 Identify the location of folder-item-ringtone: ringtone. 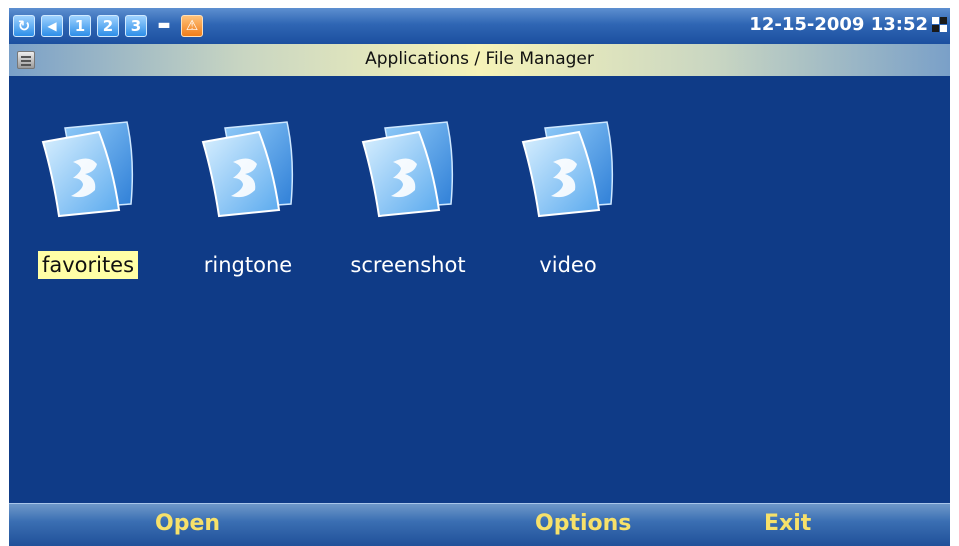
(248, 208).